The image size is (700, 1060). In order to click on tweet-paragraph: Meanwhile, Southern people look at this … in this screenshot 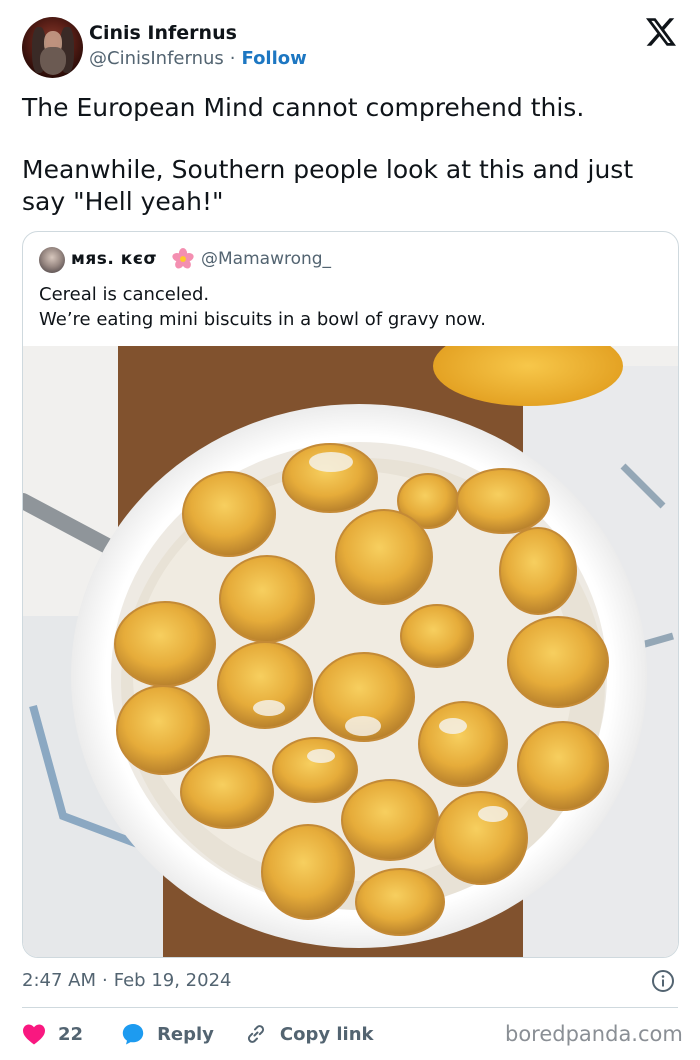, I will do `click(328, 185)`.